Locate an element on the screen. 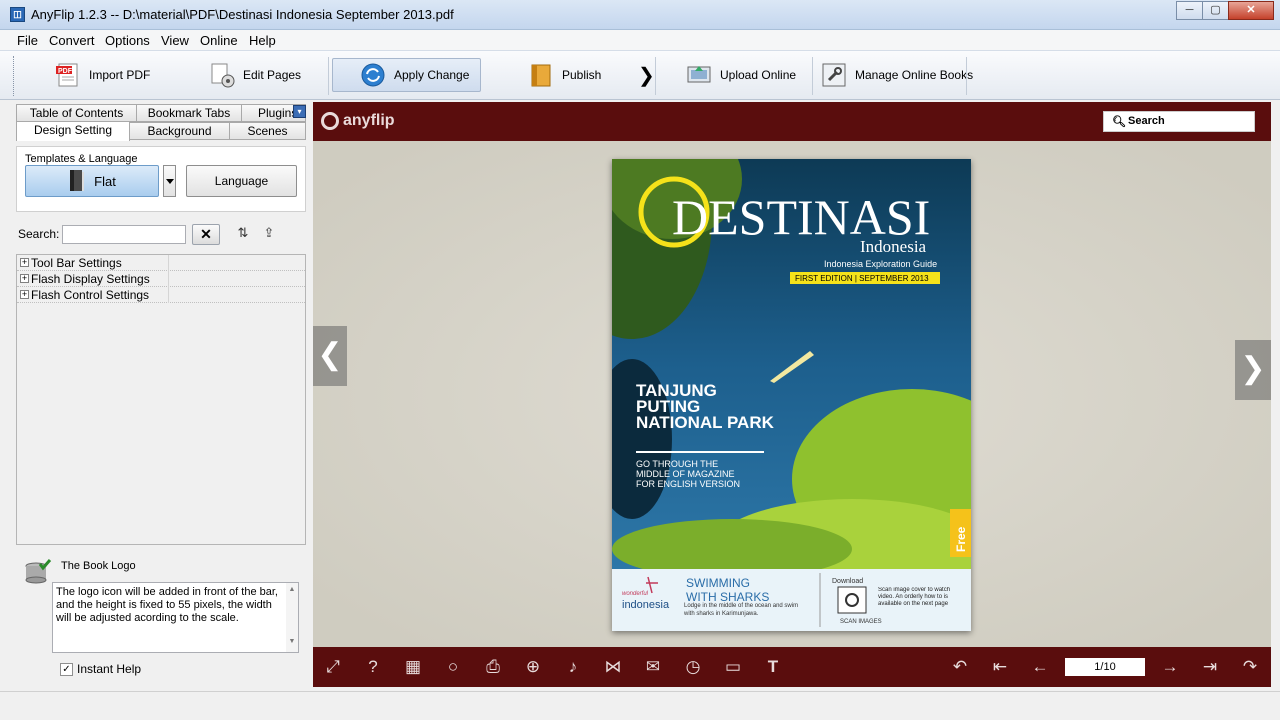  import-pdf-button: PDF Import PDF is located at coordinates (102, 75).